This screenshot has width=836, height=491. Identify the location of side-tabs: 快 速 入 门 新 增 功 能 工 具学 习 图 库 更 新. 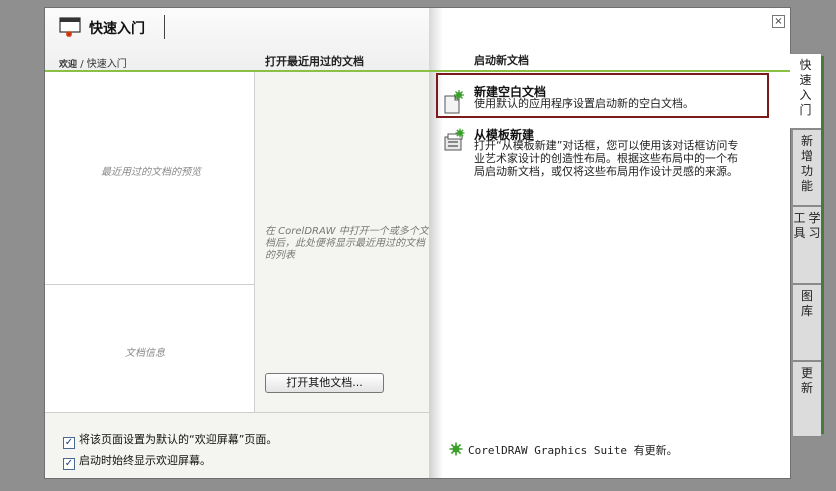
(806, 245).